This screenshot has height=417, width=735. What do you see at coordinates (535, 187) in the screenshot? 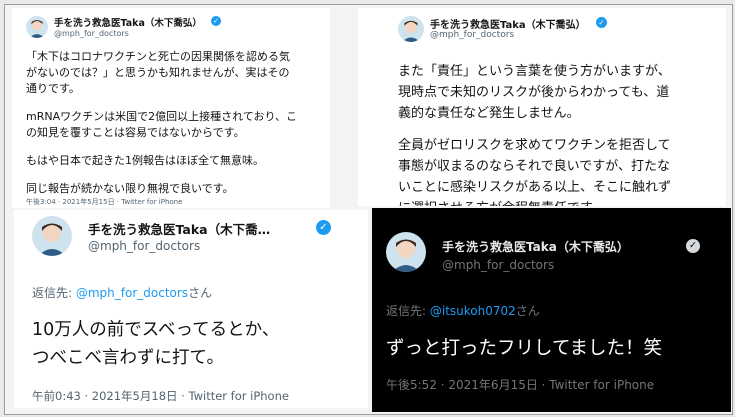
I see `tweet-text-line: いことに感染リスクがある以上、そこに触れず` at bounding box center [535, 187].